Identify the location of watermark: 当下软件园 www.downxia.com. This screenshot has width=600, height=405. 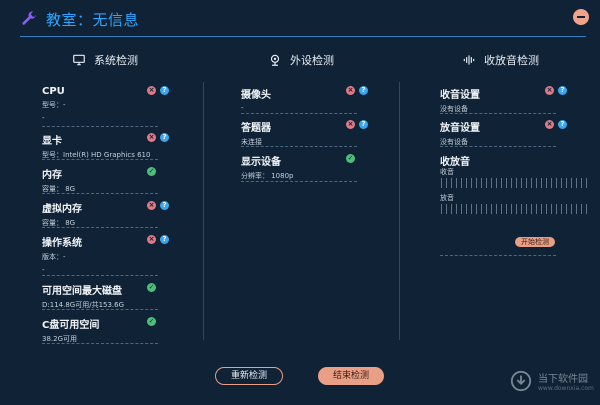
(552, 381).